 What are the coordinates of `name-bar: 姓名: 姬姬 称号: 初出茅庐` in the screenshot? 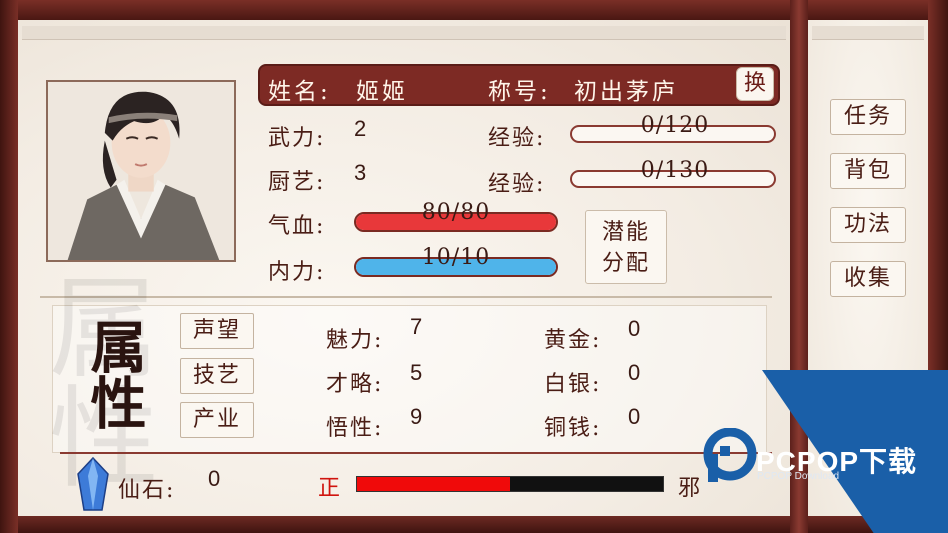 It's located at (519, 85).